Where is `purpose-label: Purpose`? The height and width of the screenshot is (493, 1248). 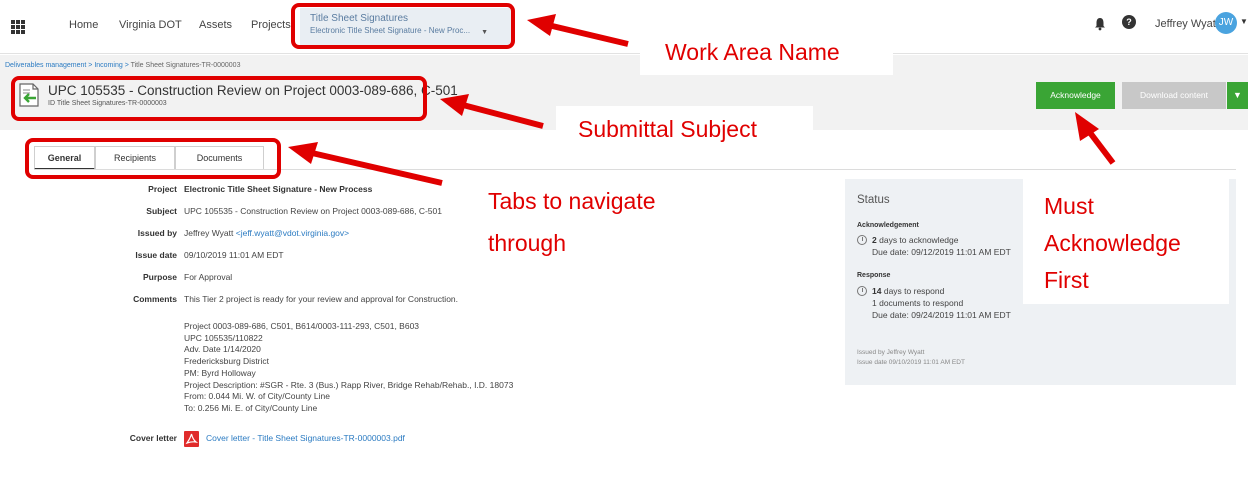
purpose-label: Purpose is located at coordinates (159, 277).